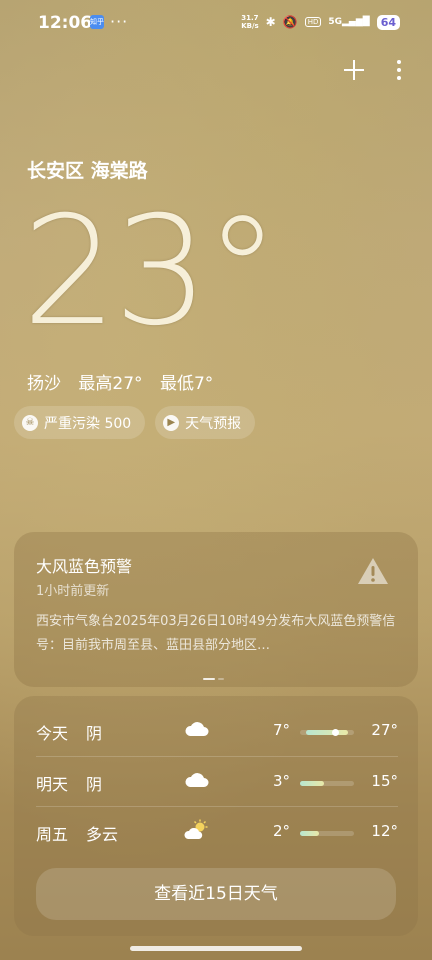 The height and width of the screenshot is (960, 432). Describe the element at coordinates (281, 730) in the screenshot. I see `forecast-low: 7°` at that location.